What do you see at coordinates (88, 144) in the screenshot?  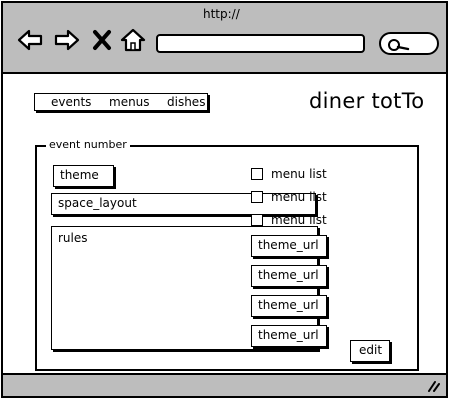 I see `panel-legend: event number` at bounding box center [88, 144].